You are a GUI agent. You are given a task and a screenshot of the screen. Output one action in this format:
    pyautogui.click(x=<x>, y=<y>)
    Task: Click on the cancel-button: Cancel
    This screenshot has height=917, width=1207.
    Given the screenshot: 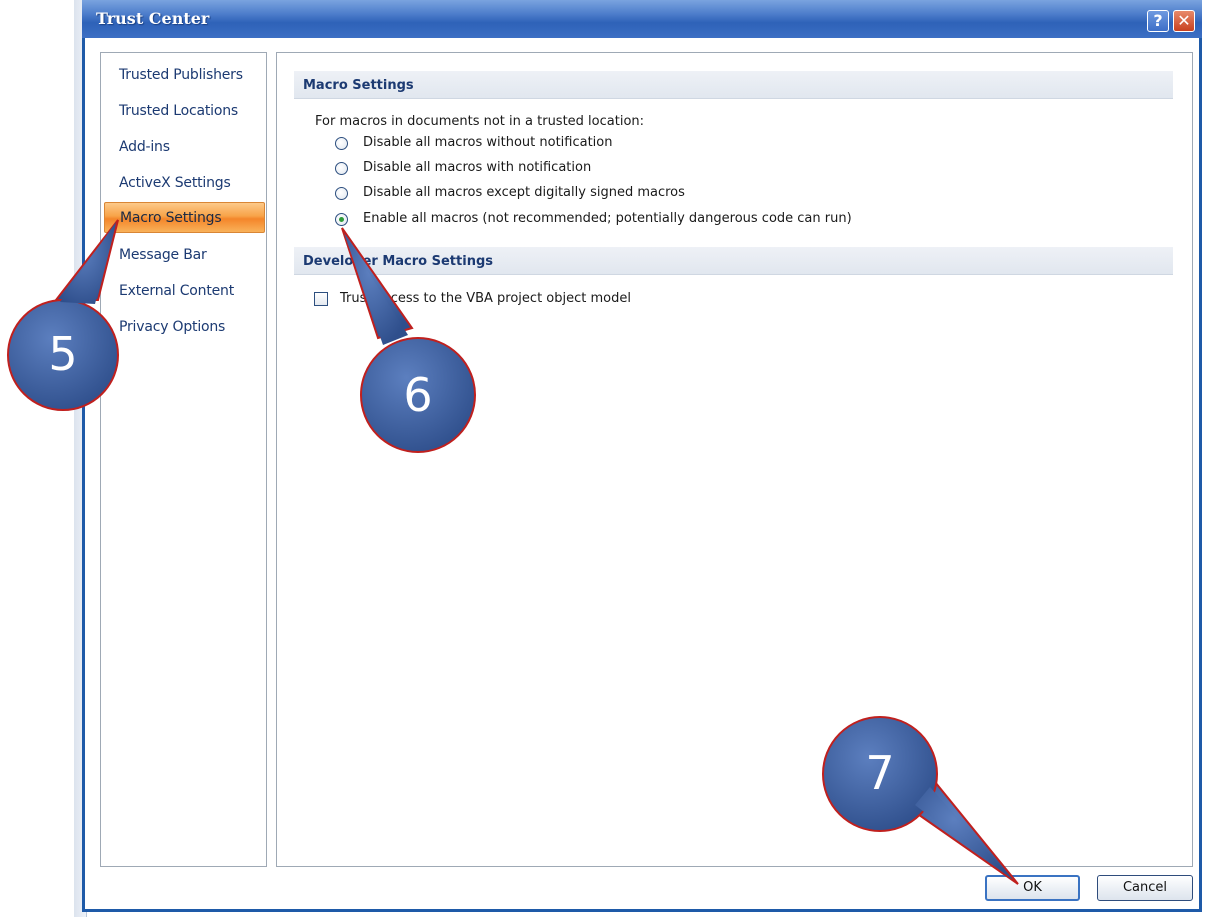 What is the action you would take?
    pyautogui.click(x=1145, y=888)
    